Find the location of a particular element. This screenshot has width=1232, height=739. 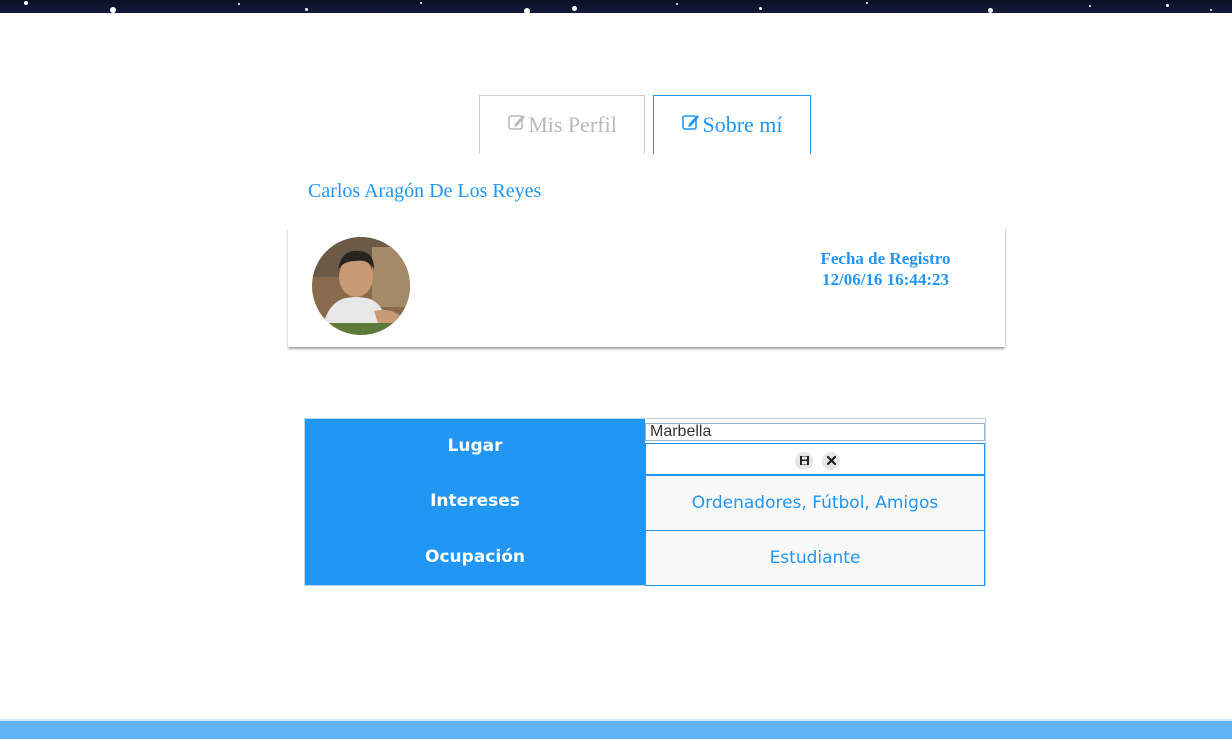

row-label-intereses: Intereses is located at coordinates (475, 501).